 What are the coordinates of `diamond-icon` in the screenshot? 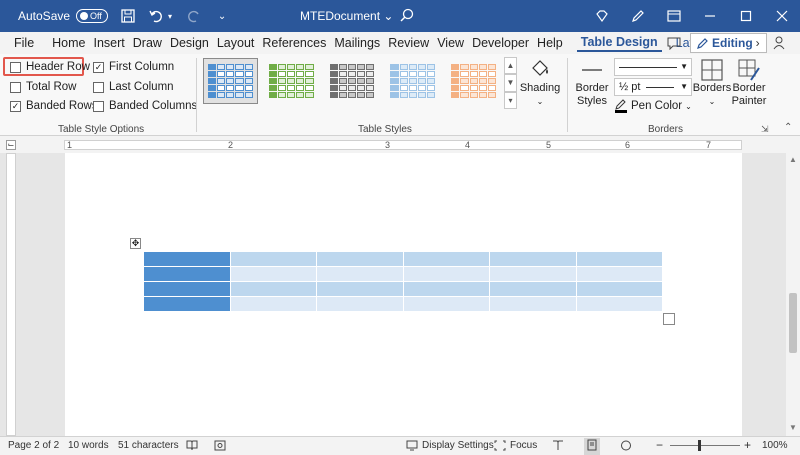 It's located at (602, 16).